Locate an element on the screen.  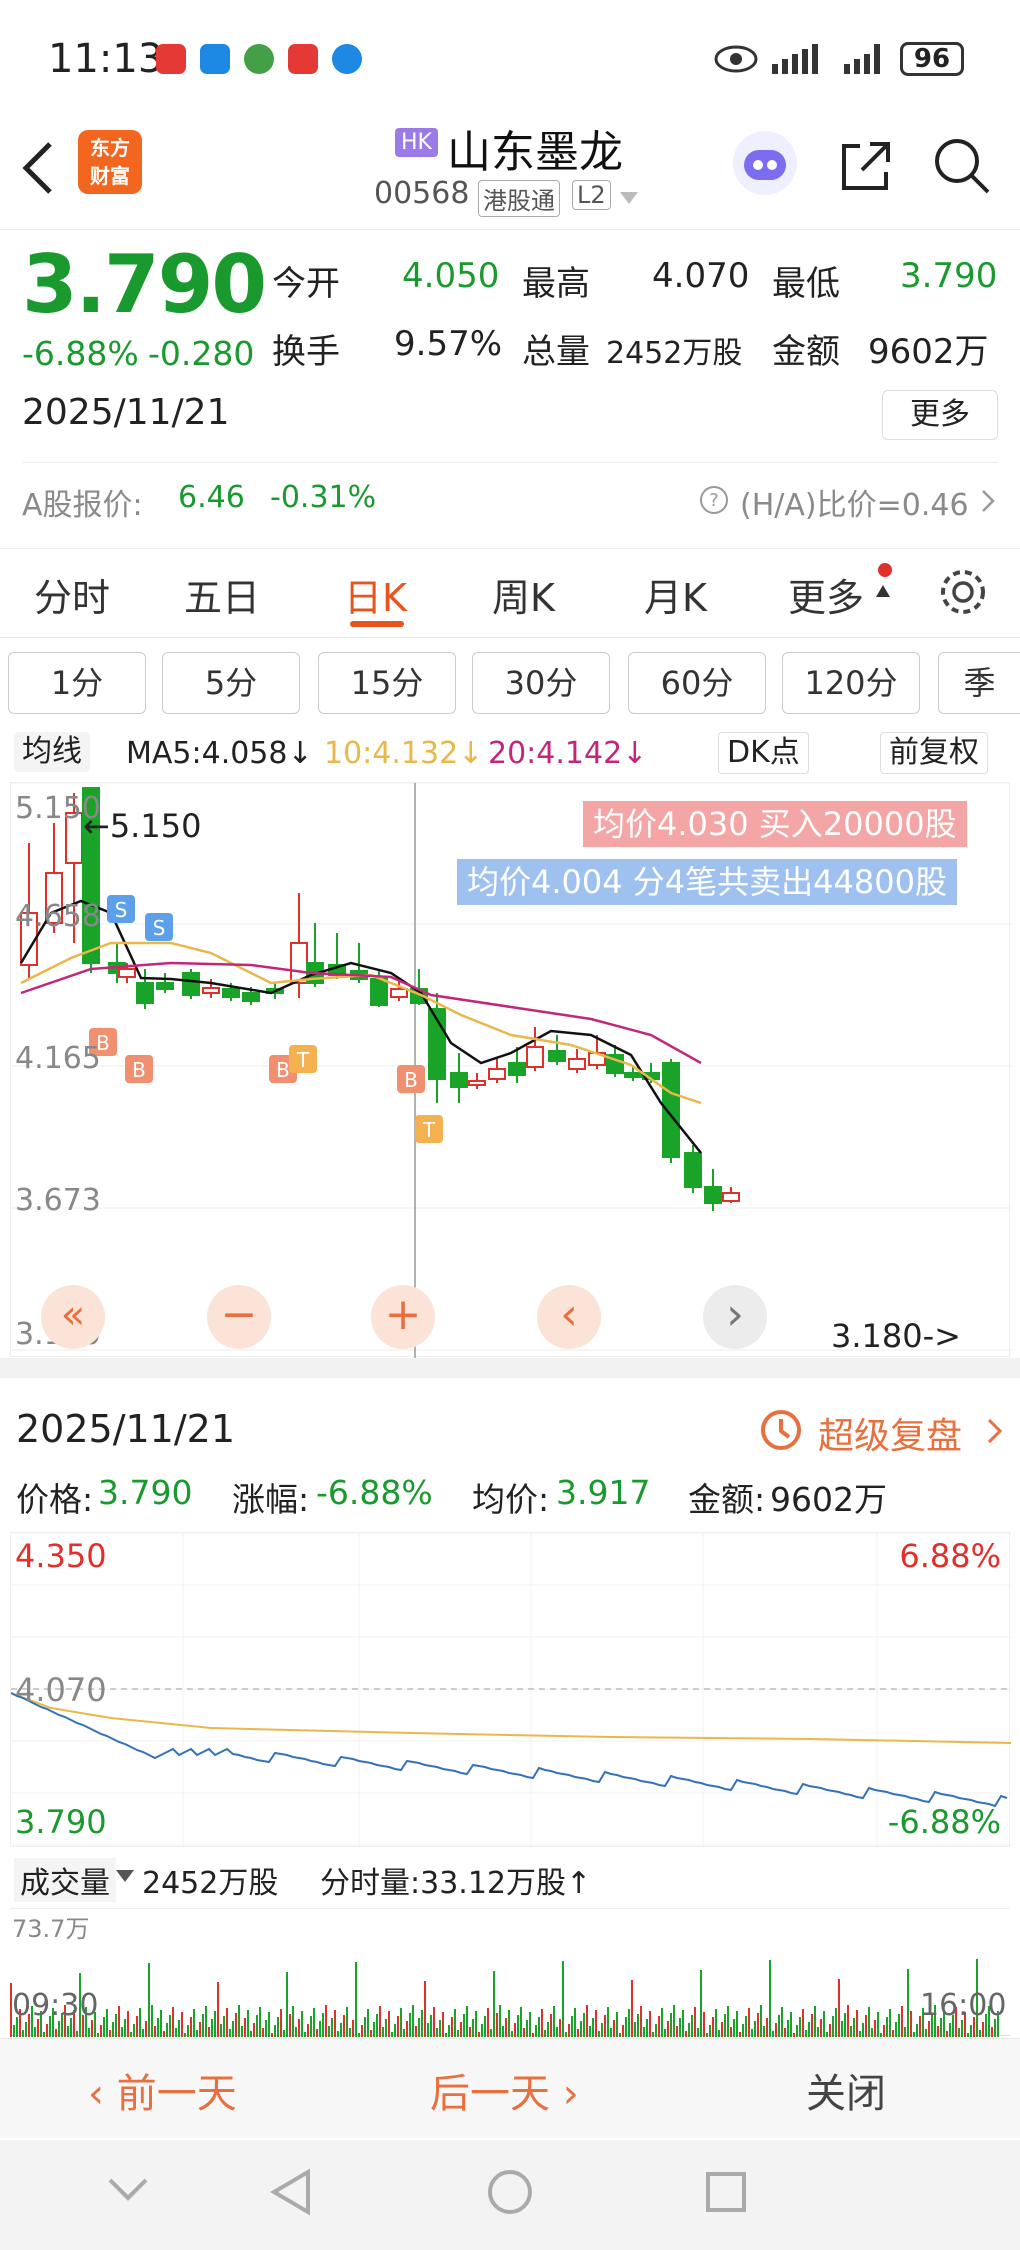
zoom-in-button: + is located at coordinates (403, 1317).